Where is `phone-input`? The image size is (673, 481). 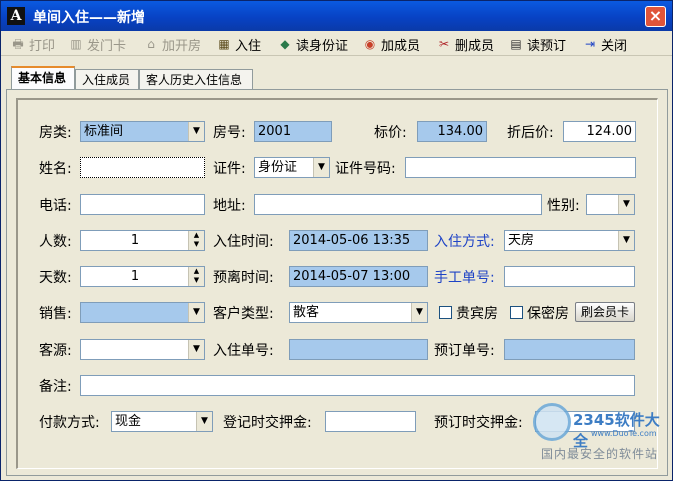
phone-input is located at coordinates (142, 204).